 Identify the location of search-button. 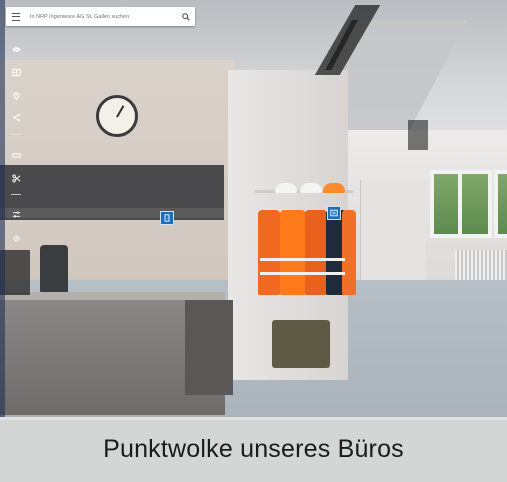
(186, 16).